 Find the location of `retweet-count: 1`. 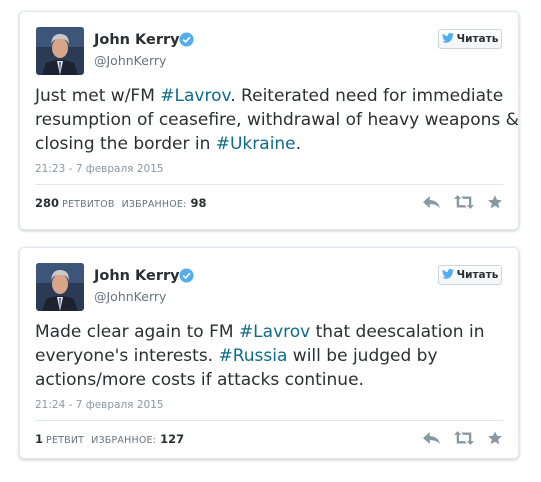

retweet-count: 1 is located at coordinates (39, 439).